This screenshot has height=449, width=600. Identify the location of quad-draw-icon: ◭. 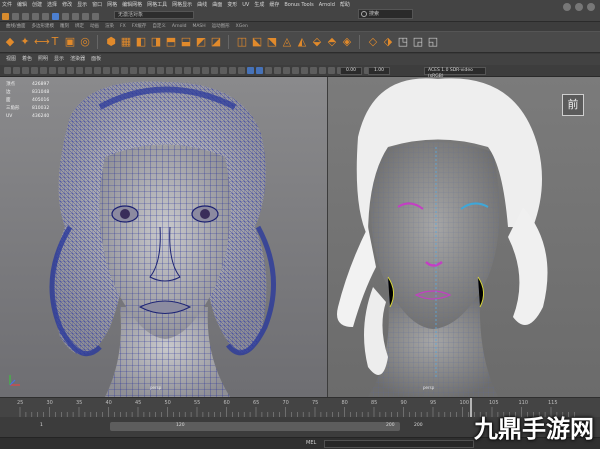
(302, 42).